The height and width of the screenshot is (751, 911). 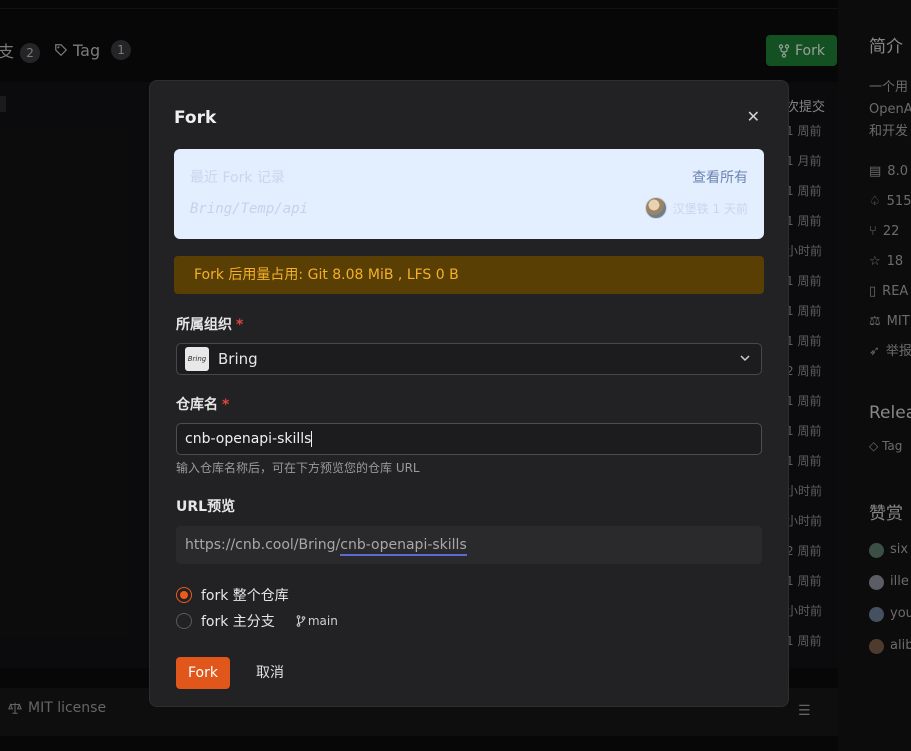 What do you see at coordinates (203, 405) in the screenshot?
I see `repo-name-label: 仓库名 *` at bounding box center [203, 405].